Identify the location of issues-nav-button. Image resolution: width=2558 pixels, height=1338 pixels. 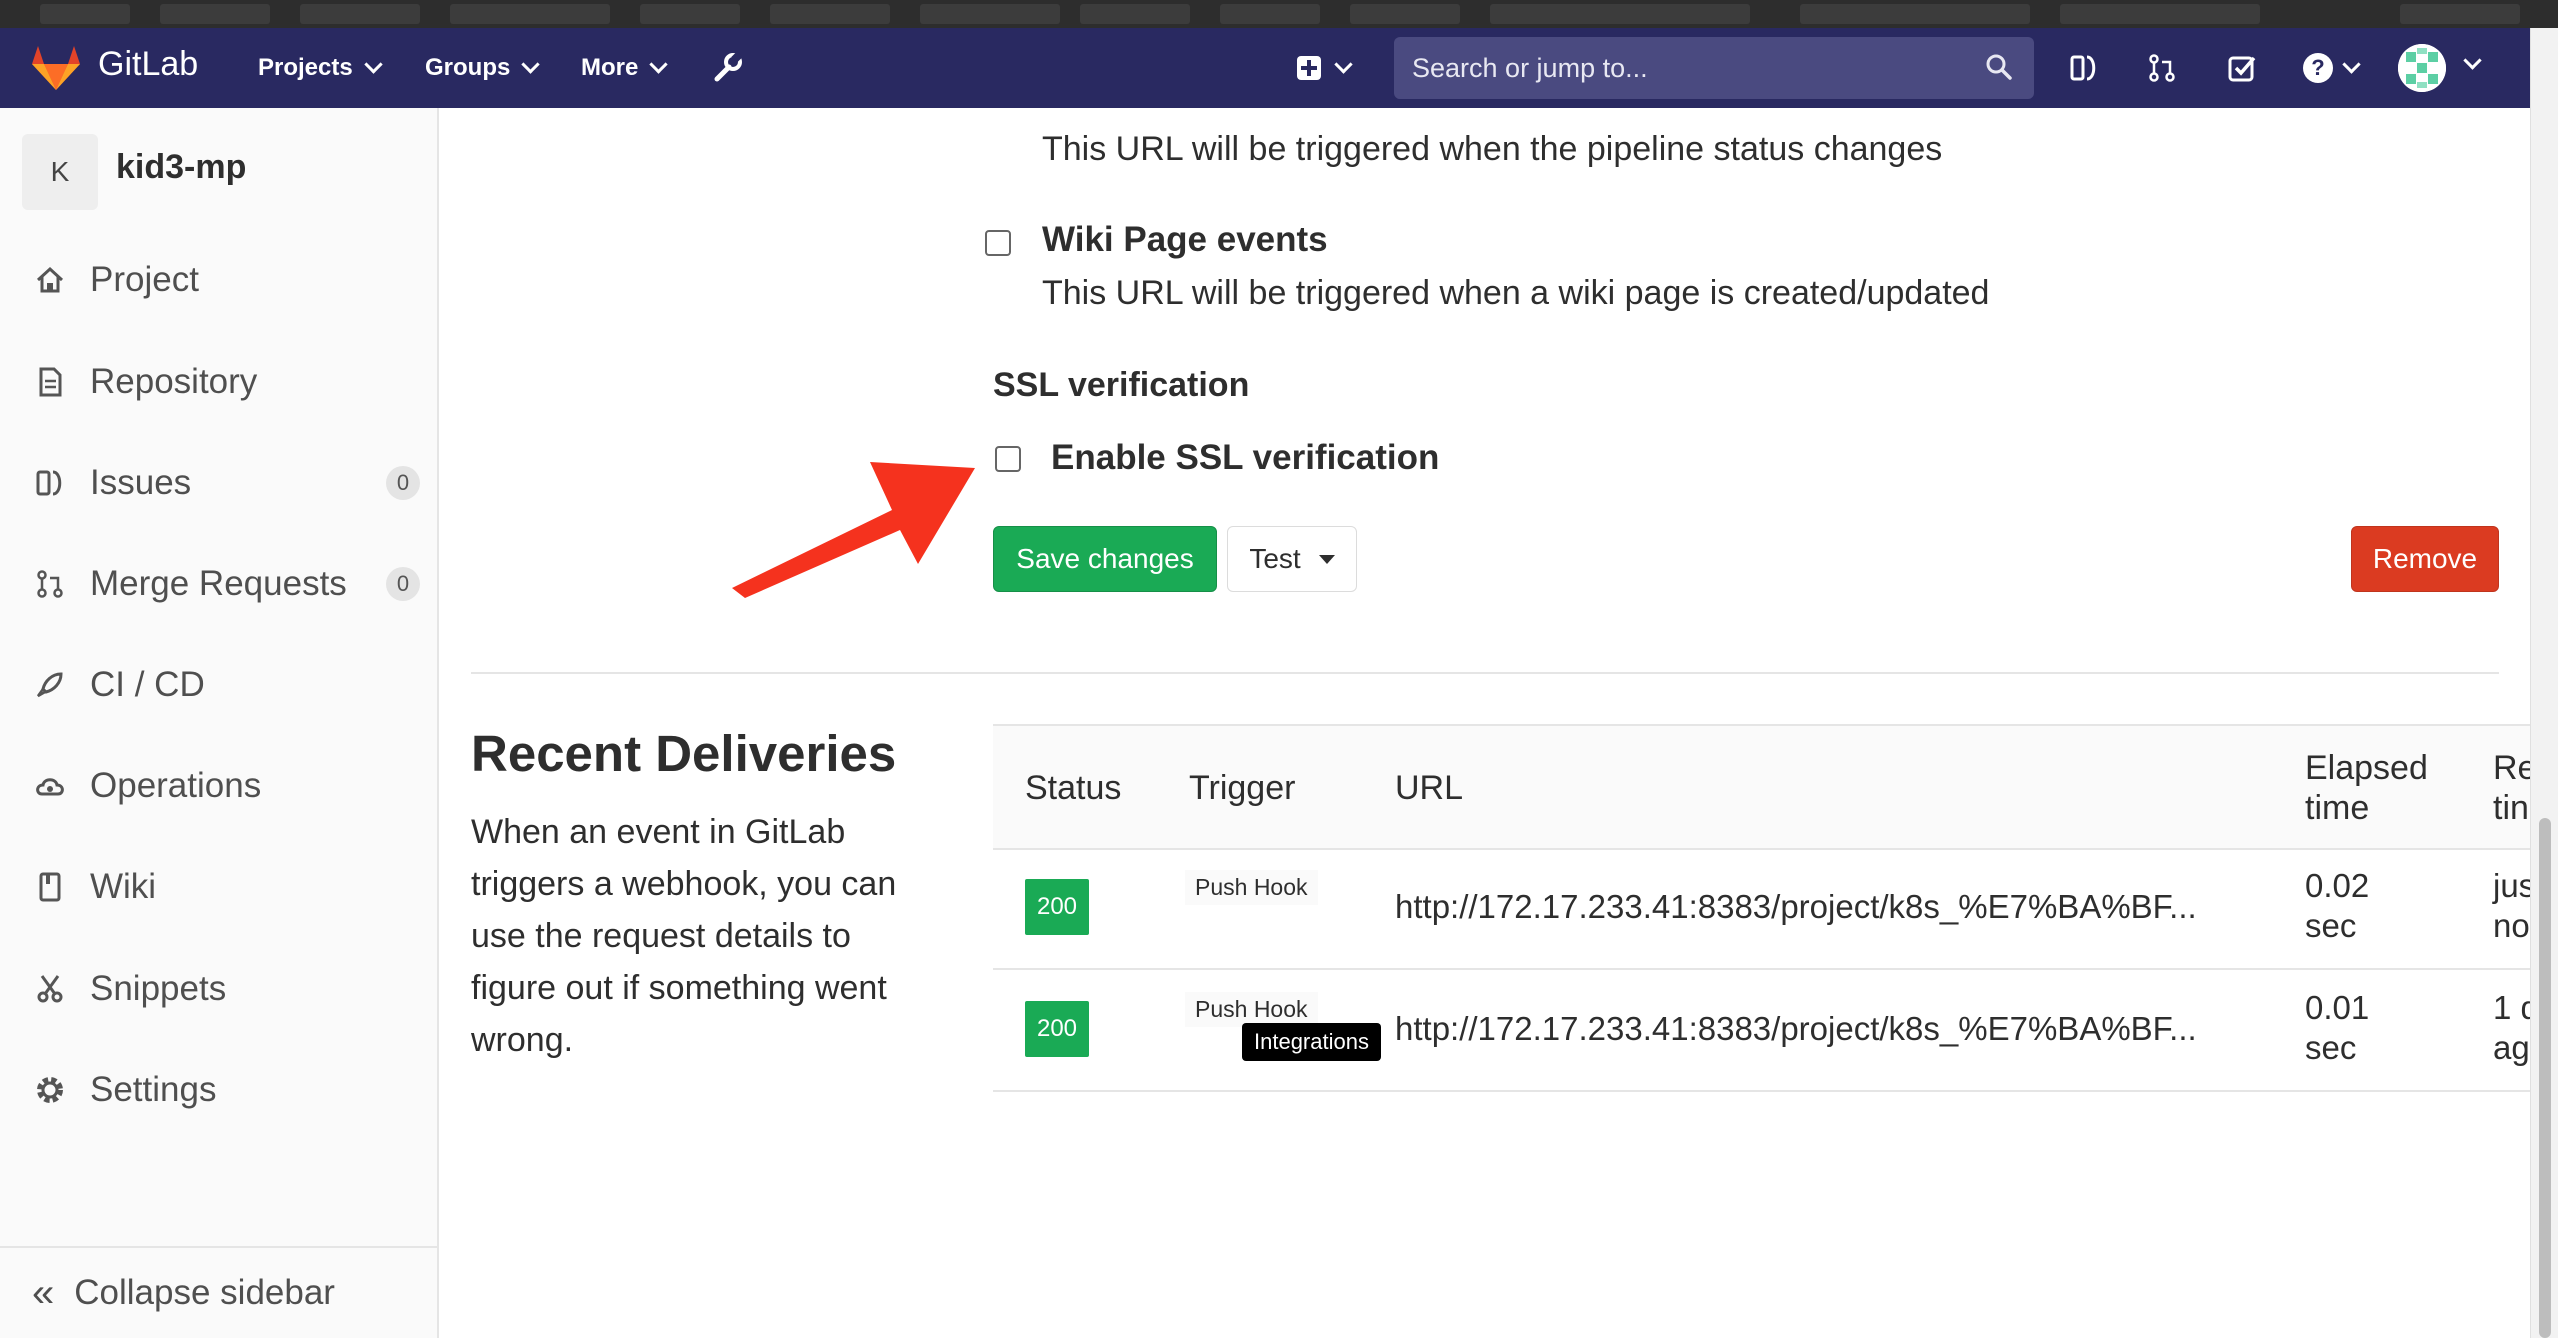
(2084, 68).